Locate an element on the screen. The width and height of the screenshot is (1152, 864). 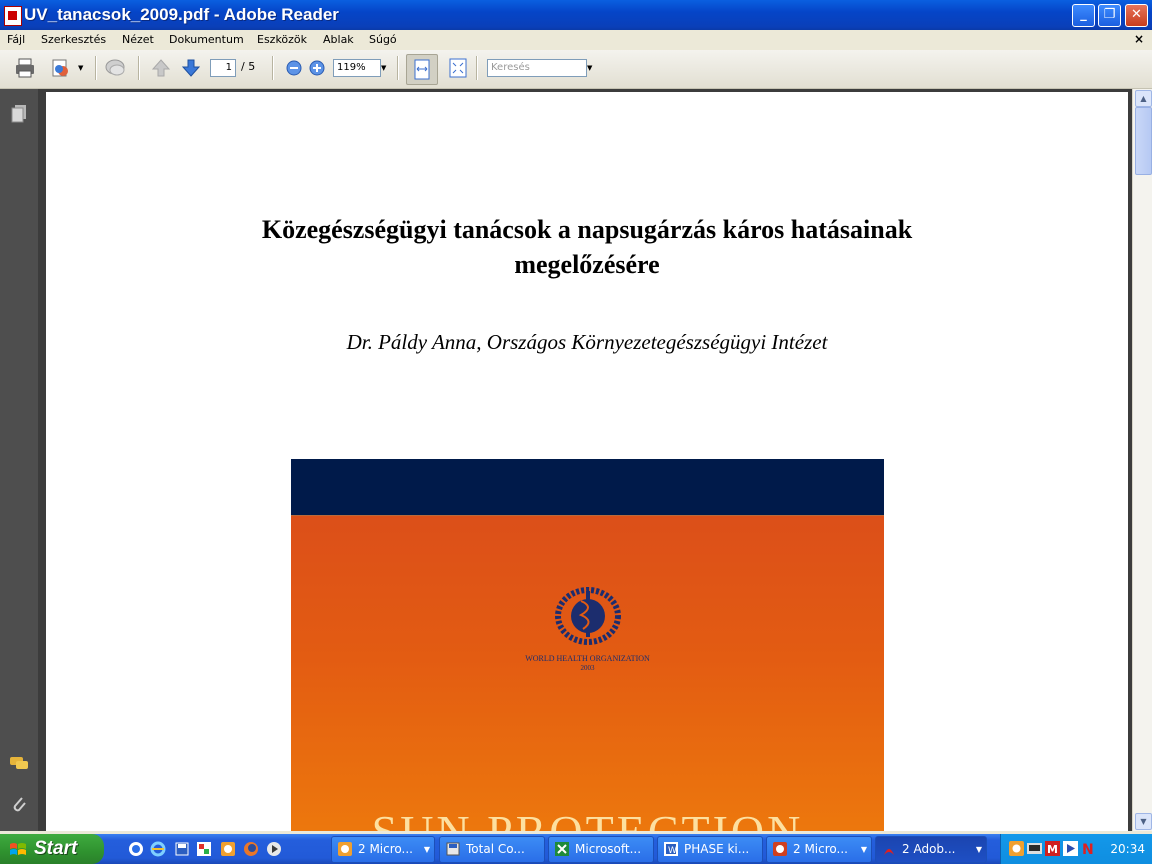
page-number-input: 1 is located at coordinates (223, 68).